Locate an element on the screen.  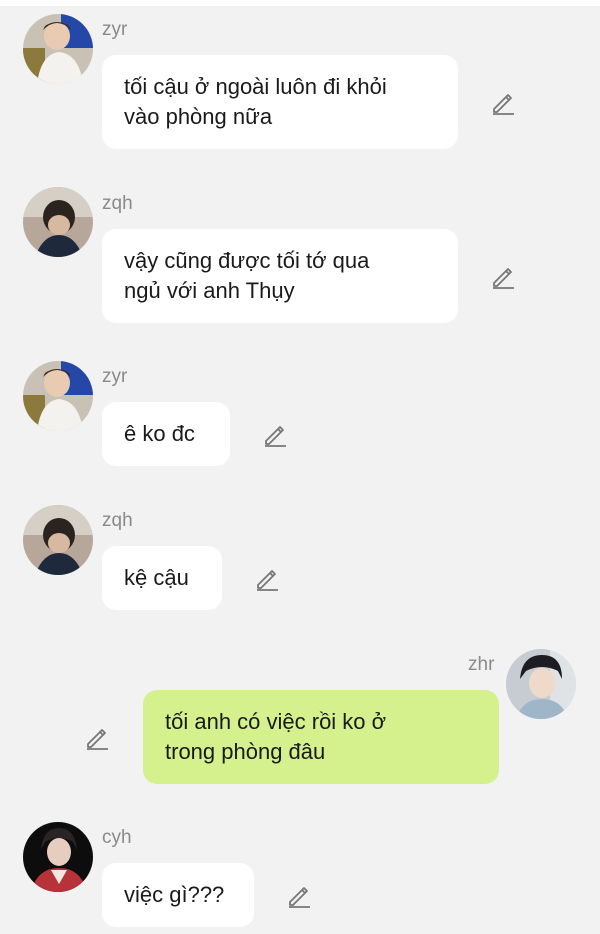
message-bubble: việc gì??? is located at coordinates (178, 895).